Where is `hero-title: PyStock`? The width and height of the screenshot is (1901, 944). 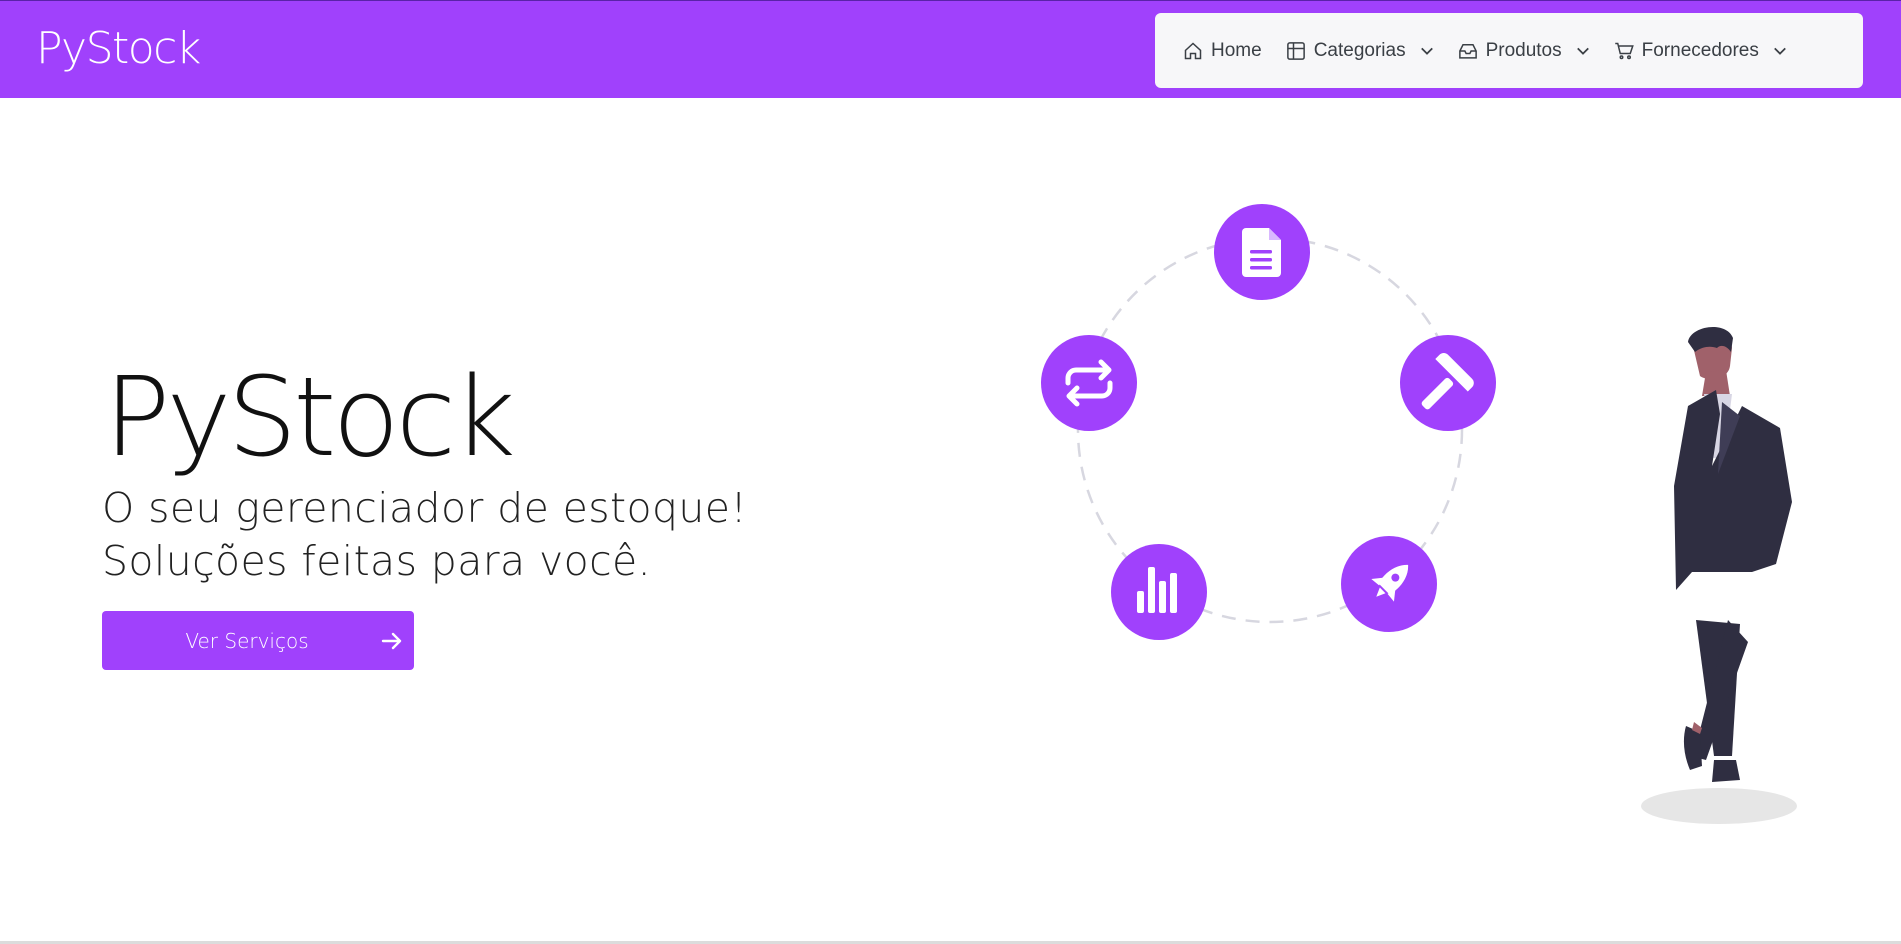 hero-title: PyStock is located at coordinates (310, 417).